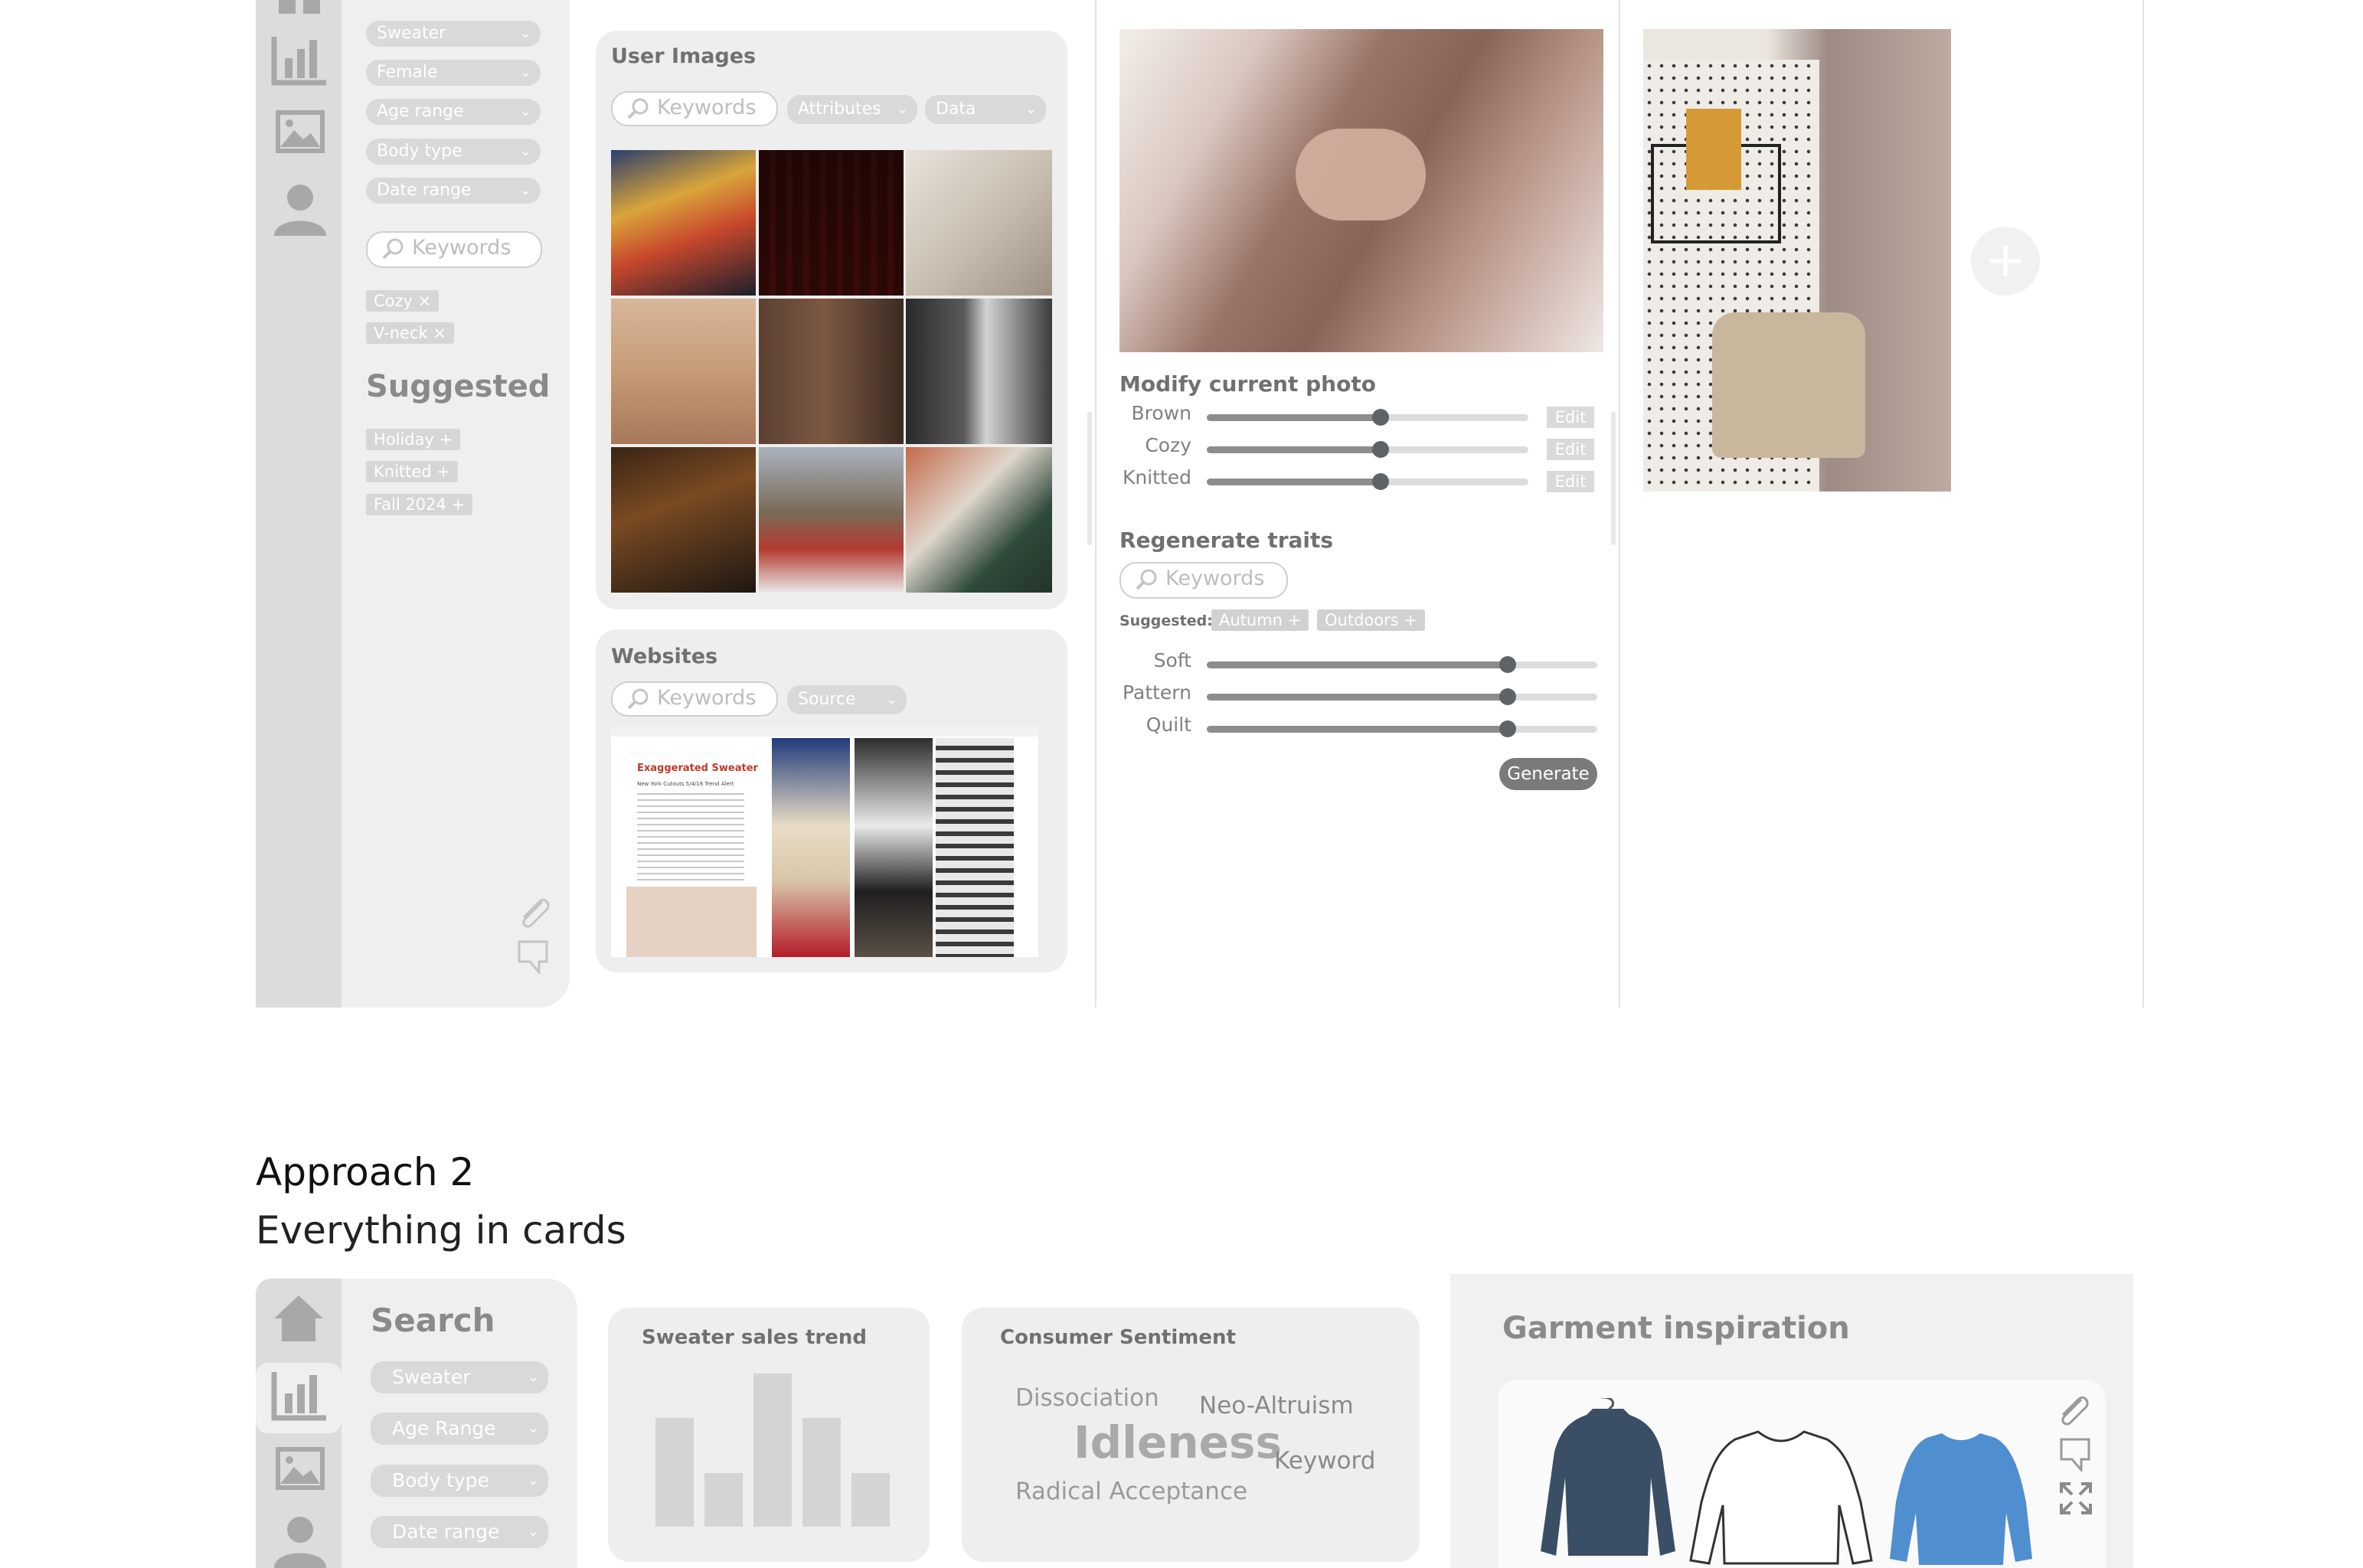 Image resolution: width=2363 pixels, height=1568 pixels. I want to click on user-images-keywords-input: Keywords, so click(694, 108).